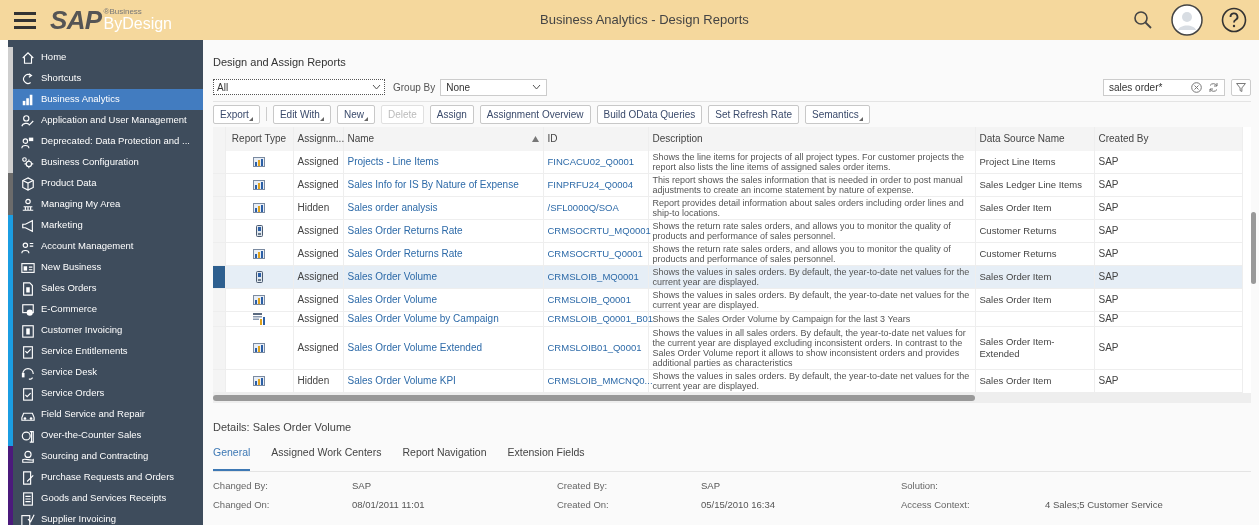 The height and width of the screenshot is (525, 1259). Describe the element at coordinates (108, 351) in the screenshot. I see `sidebar-item: Service Entitlements` at that location.